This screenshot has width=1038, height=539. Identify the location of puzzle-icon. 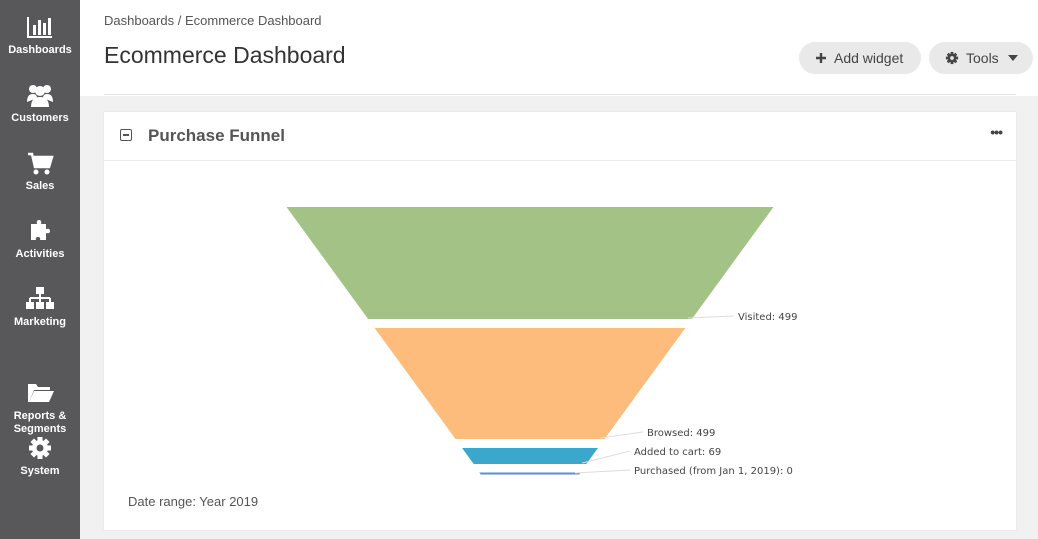
(40, 231).